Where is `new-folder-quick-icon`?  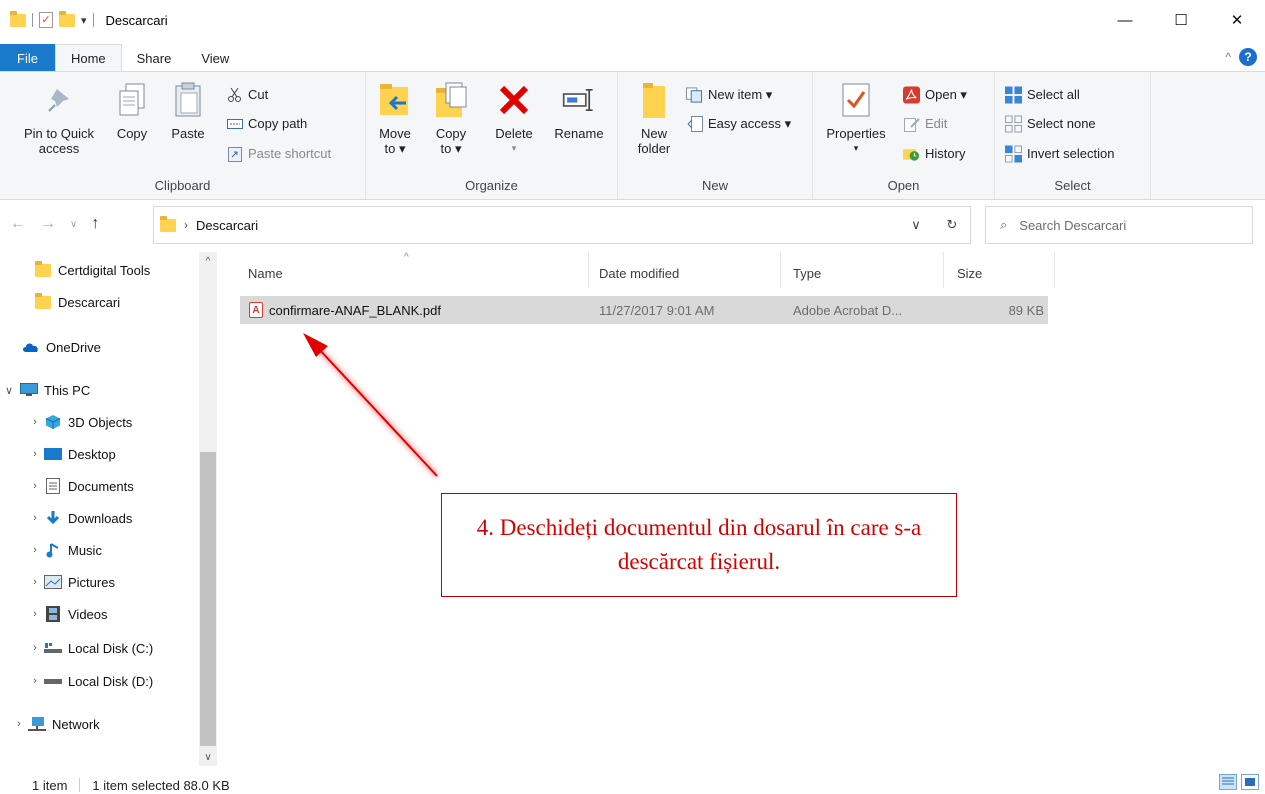 new-folder-quick-icon is located at coordinates (67, 18).